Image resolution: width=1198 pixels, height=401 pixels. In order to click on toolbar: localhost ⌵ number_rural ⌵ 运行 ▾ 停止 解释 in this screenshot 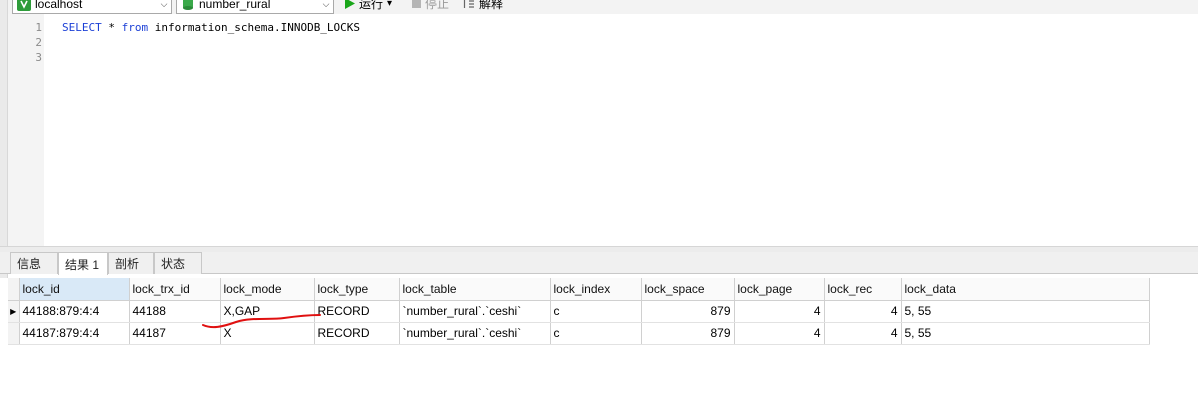, I will do `click(599, 7)`.